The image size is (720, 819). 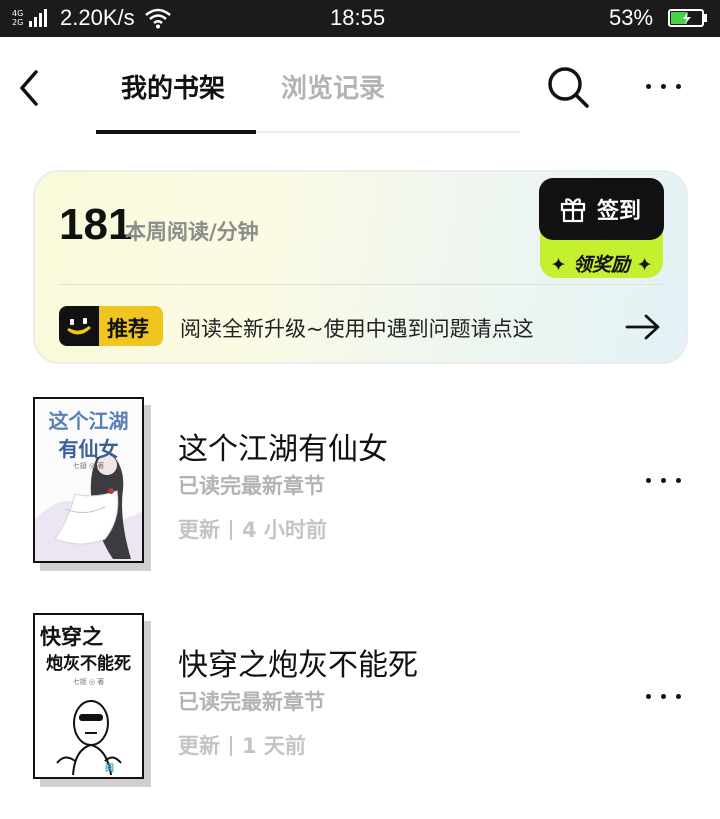 I want to click on wifi-icon, so click(x=158, y=18).